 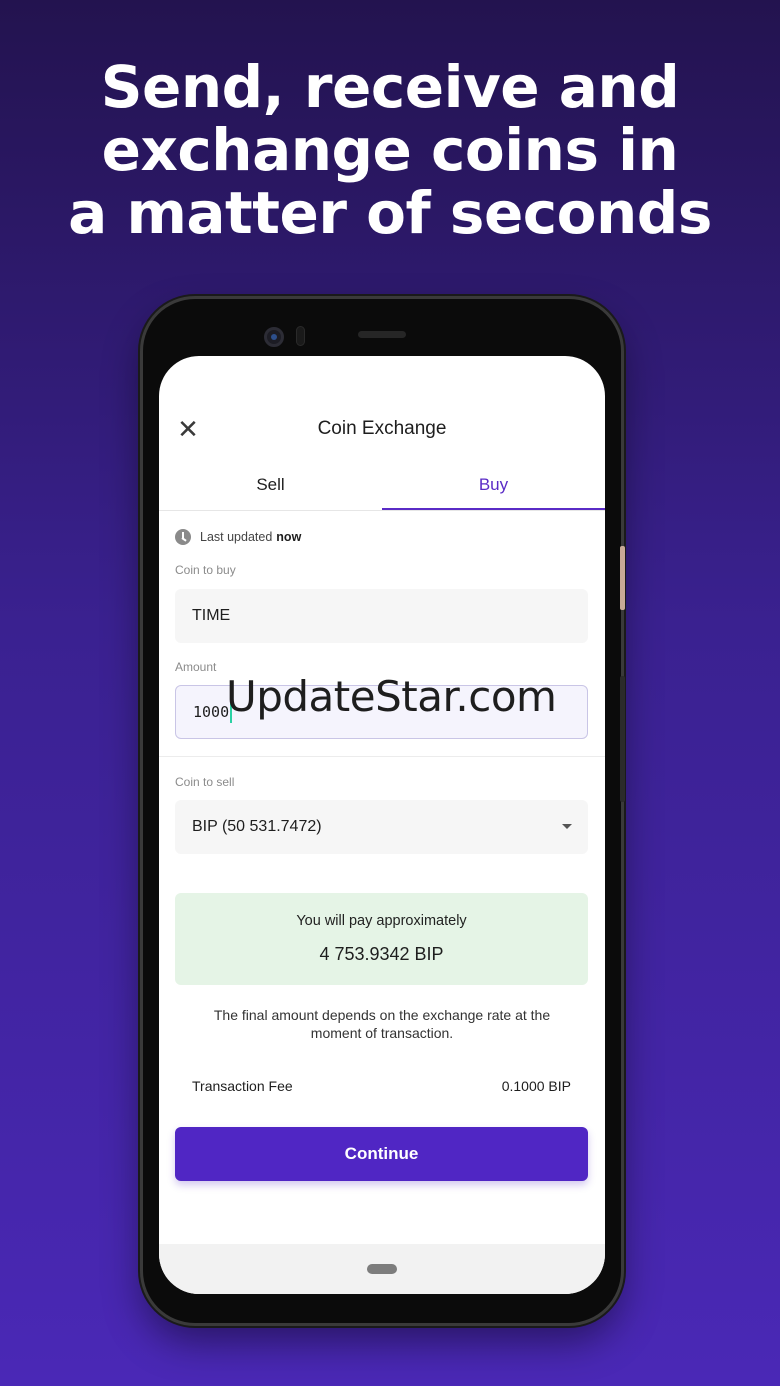 I want to click on headline-line-3: a matter of seconds, so click(x=390, y=213).